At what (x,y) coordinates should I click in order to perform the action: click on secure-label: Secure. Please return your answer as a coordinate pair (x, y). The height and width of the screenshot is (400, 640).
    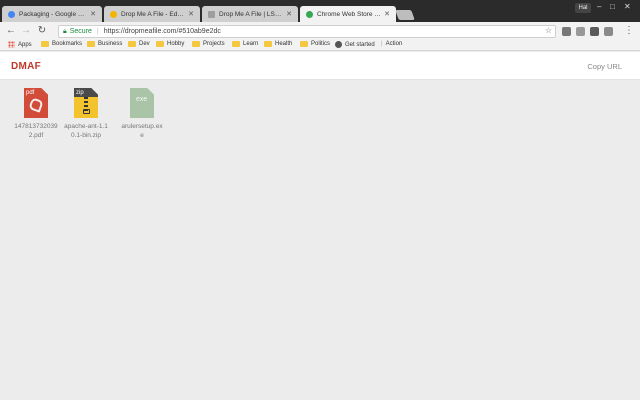
    Looking at the image, I should click on (80, 31).